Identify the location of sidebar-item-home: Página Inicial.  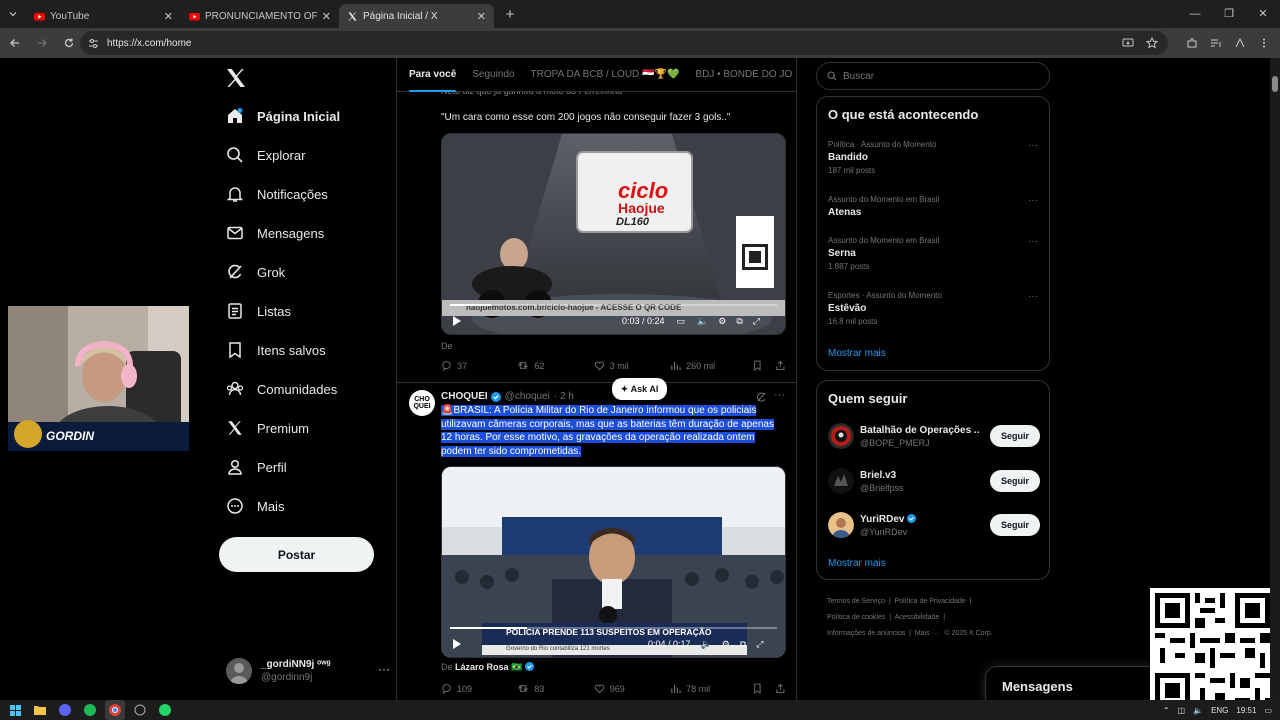
(283, 116).